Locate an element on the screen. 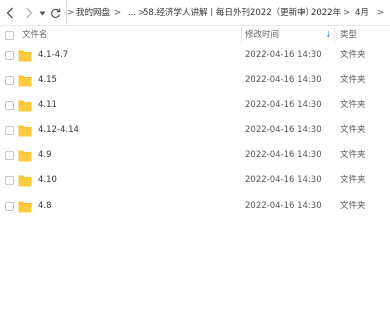 Image resolution: width=390 pixels, height=310 pixels. forward-icon is located at coordinates (29, 13).